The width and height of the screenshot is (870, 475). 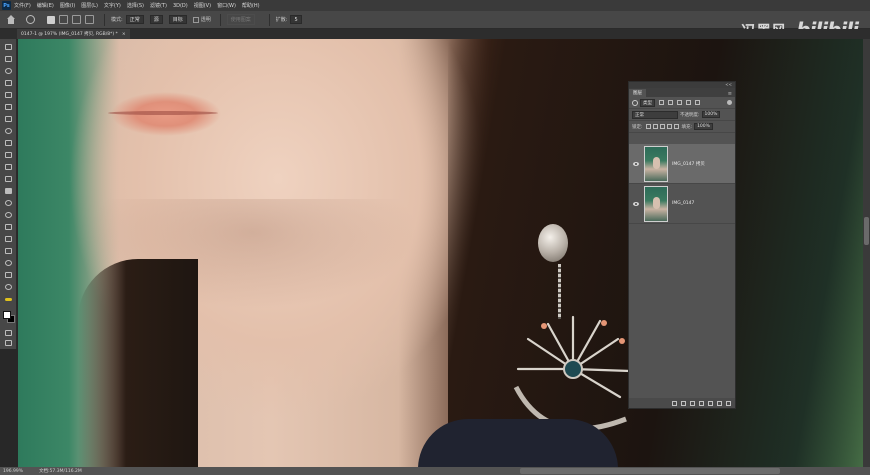 What do you see at coordinates (8, 251) in the screenshot?
I see `path-selection-tool-icon` at bounding box center [8, 251].